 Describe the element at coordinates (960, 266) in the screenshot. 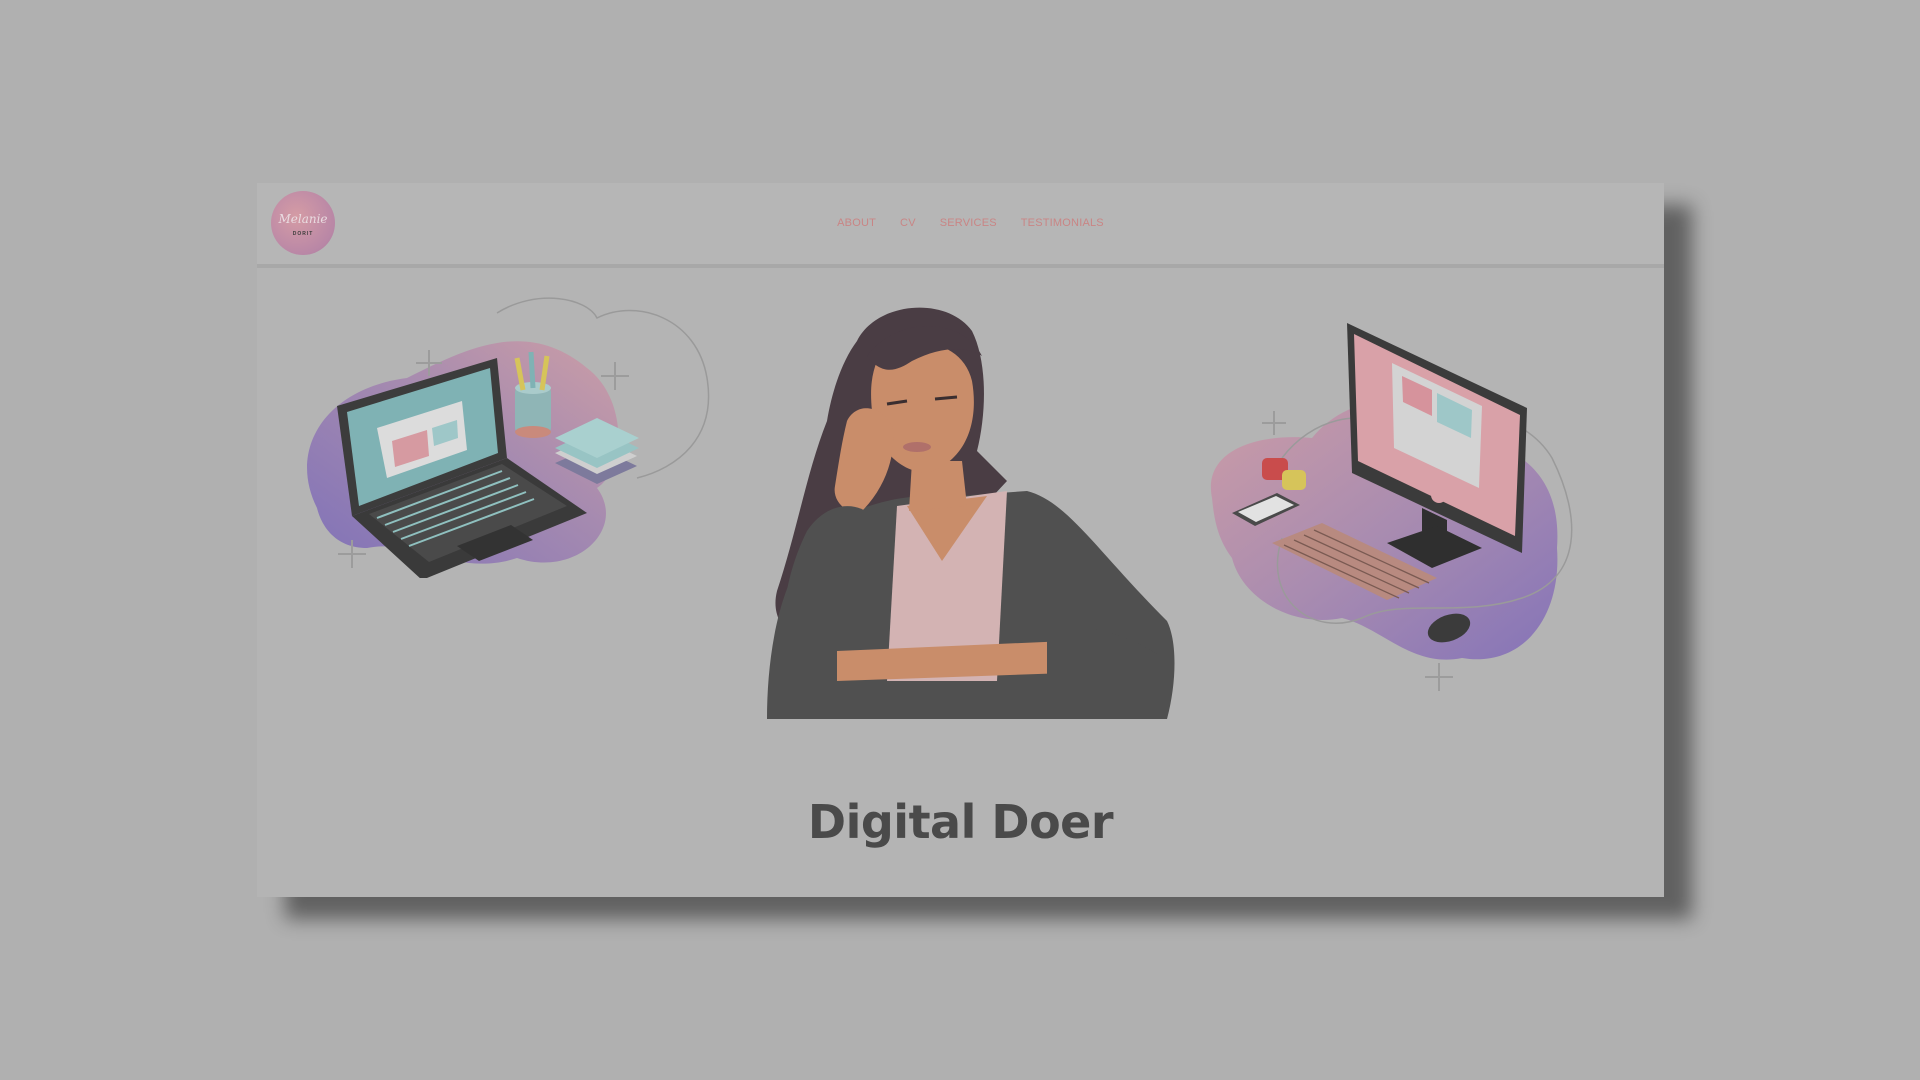

I see `header-divider` at that location.